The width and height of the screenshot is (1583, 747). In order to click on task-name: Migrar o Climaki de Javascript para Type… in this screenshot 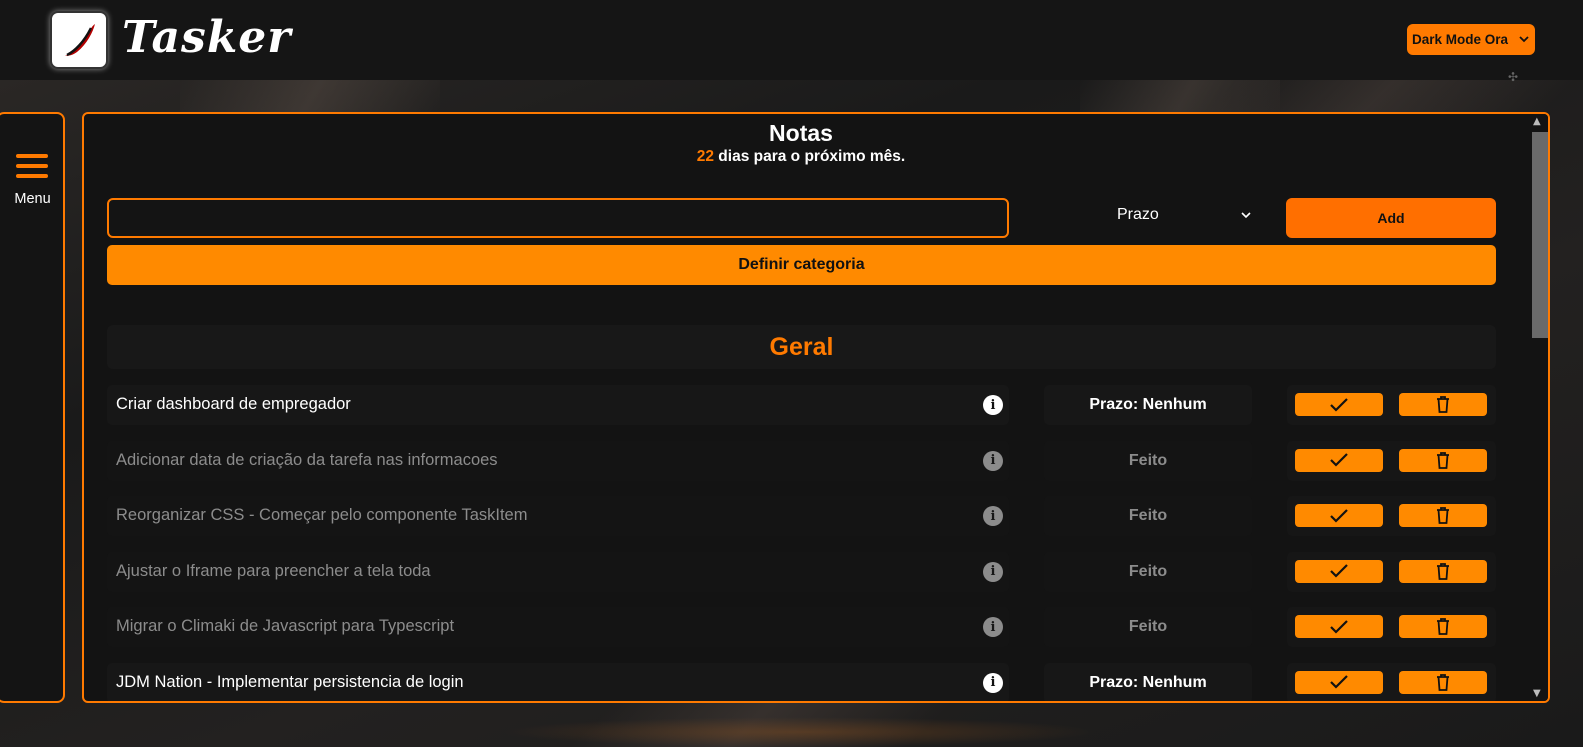, I will do `click(285, 626)`.